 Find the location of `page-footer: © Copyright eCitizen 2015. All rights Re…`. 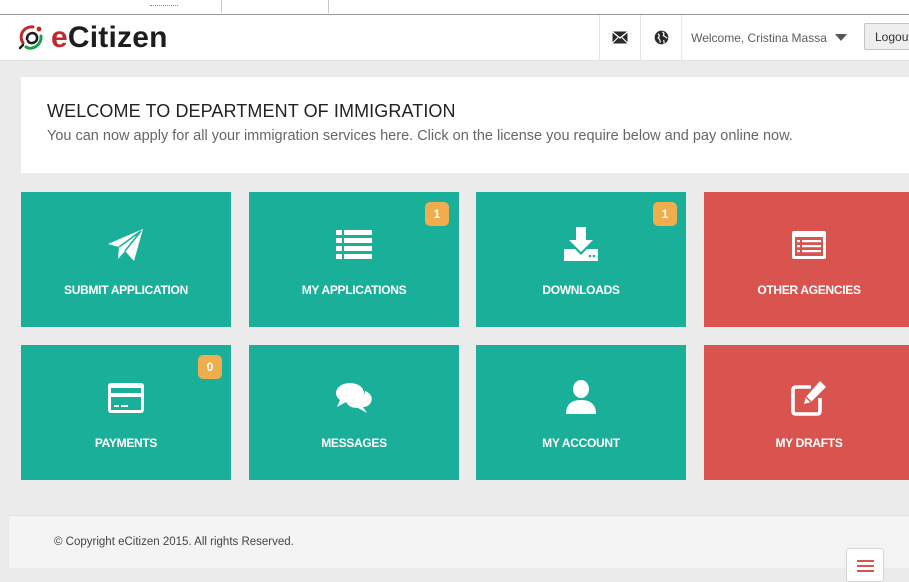

page-footer: © Copyright eCitizen 2015. All rights Re… is located at coordinates (459, 541).